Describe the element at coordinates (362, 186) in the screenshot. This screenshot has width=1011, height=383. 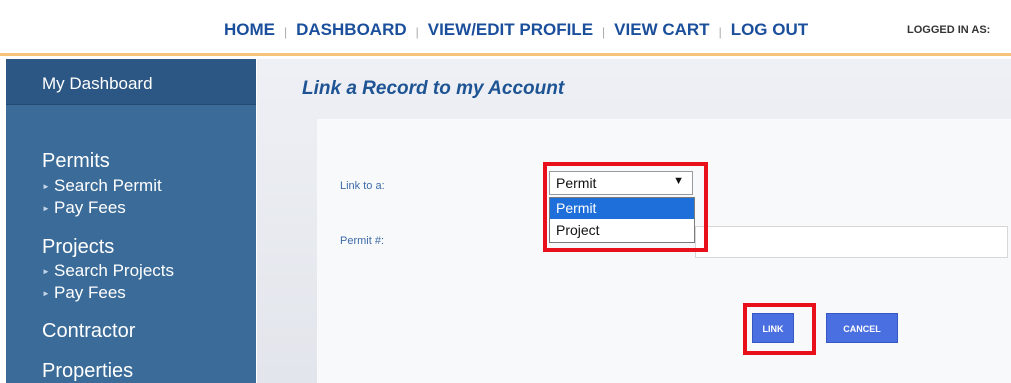
I see `link-to-label: Link to a:` at that location.